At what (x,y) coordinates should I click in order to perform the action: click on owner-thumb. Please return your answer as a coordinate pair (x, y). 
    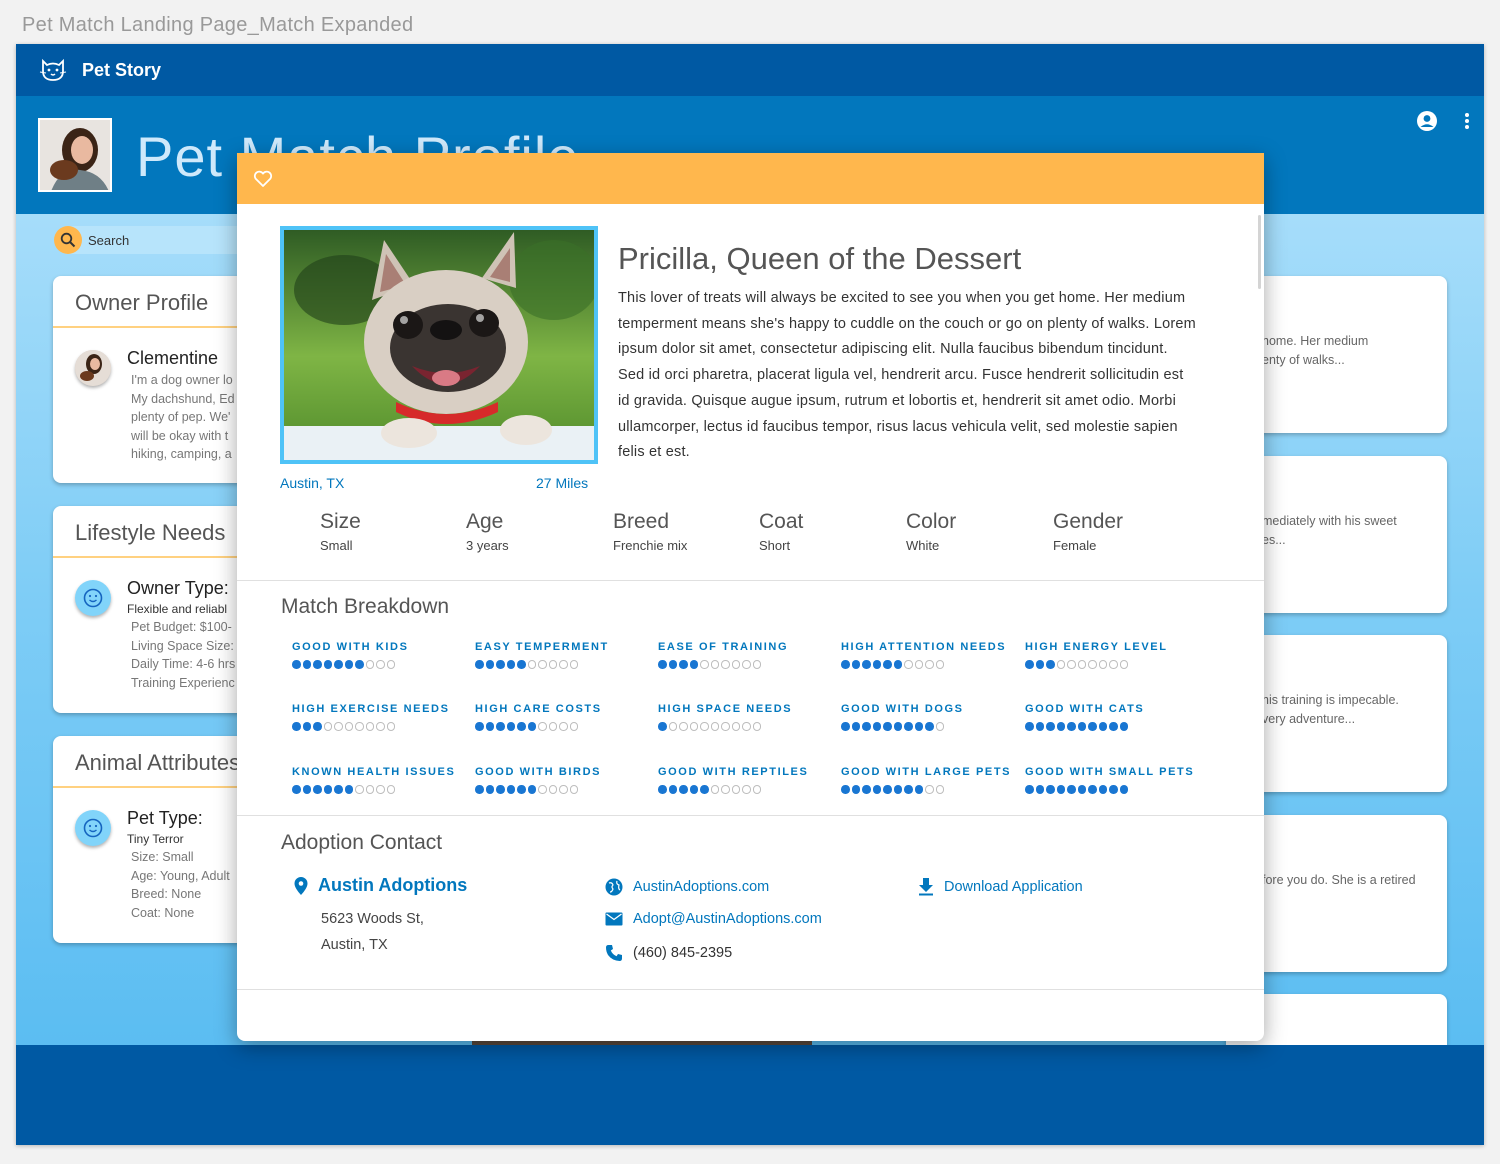
    Looking at the image, I should click on (93, 368).